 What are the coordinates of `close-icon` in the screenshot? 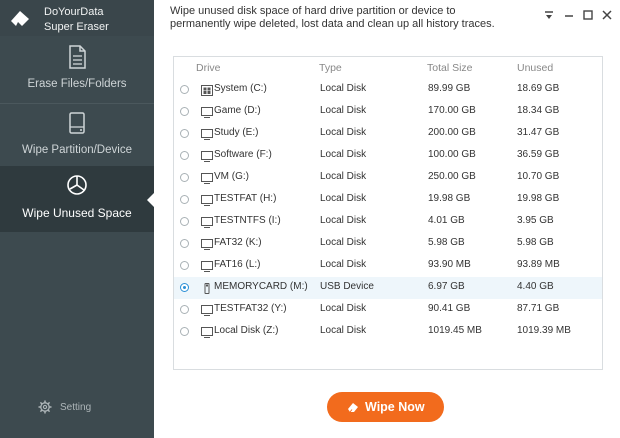 It's located at (607, 15).